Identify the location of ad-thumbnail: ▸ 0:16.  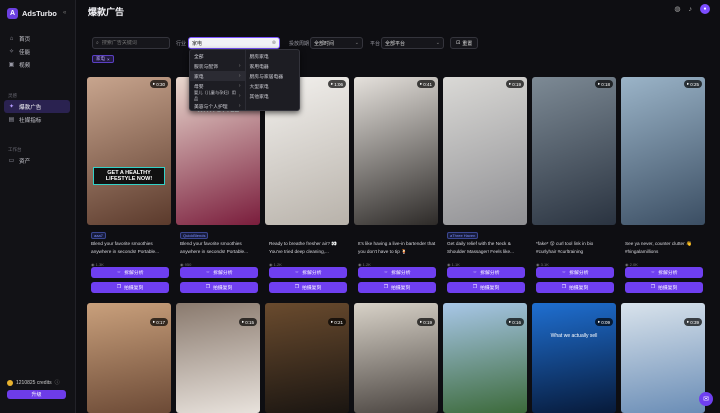
(485, 358).